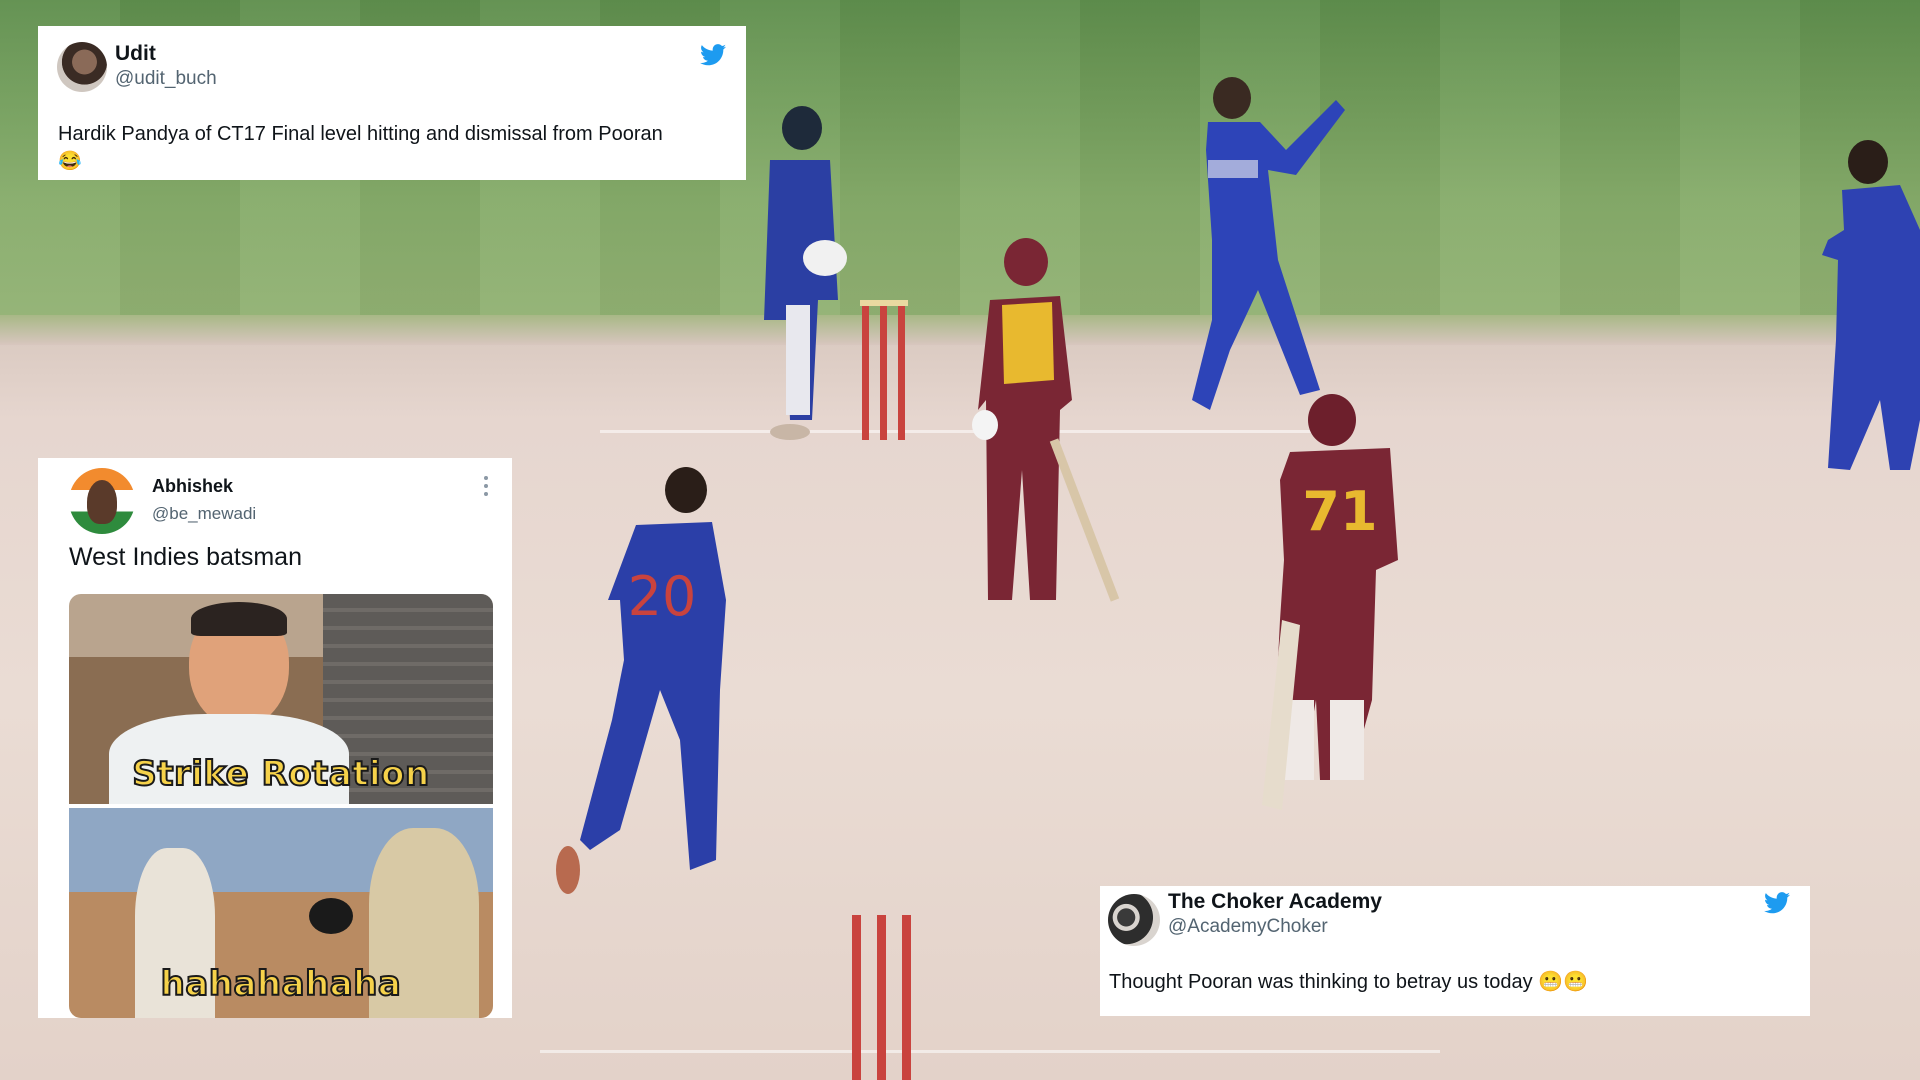 The width and height of the screenshot is (1920, 1080). I want to click on meme-panel-top: Strike Rotation, so click(281, 699).